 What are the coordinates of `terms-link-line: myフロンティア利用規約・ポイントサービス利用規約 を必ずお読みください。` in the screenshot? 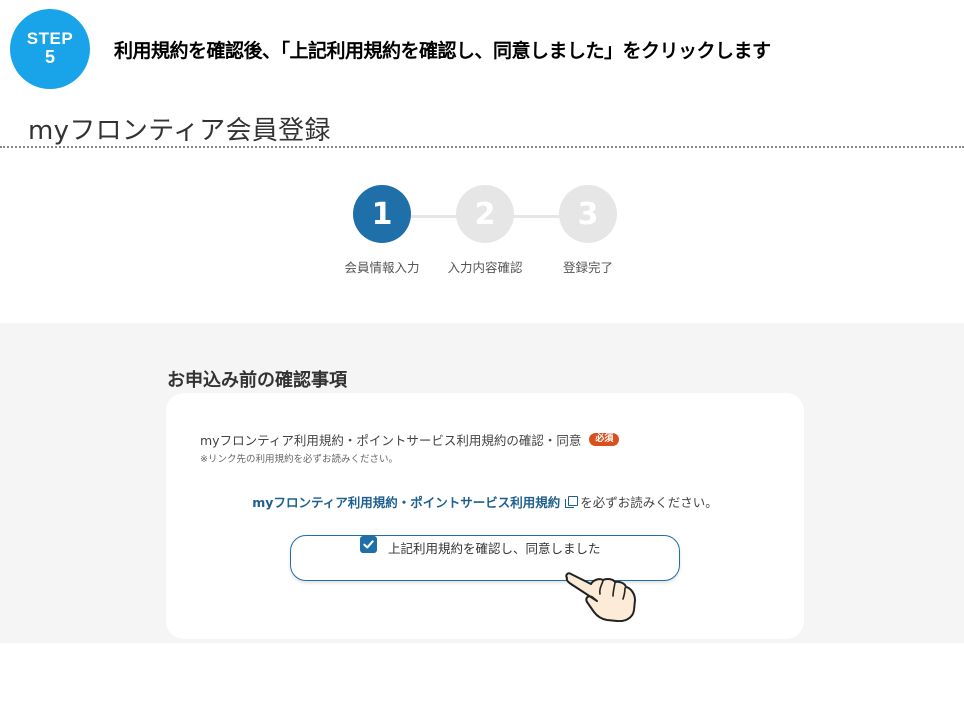 It's located at (485, 501).